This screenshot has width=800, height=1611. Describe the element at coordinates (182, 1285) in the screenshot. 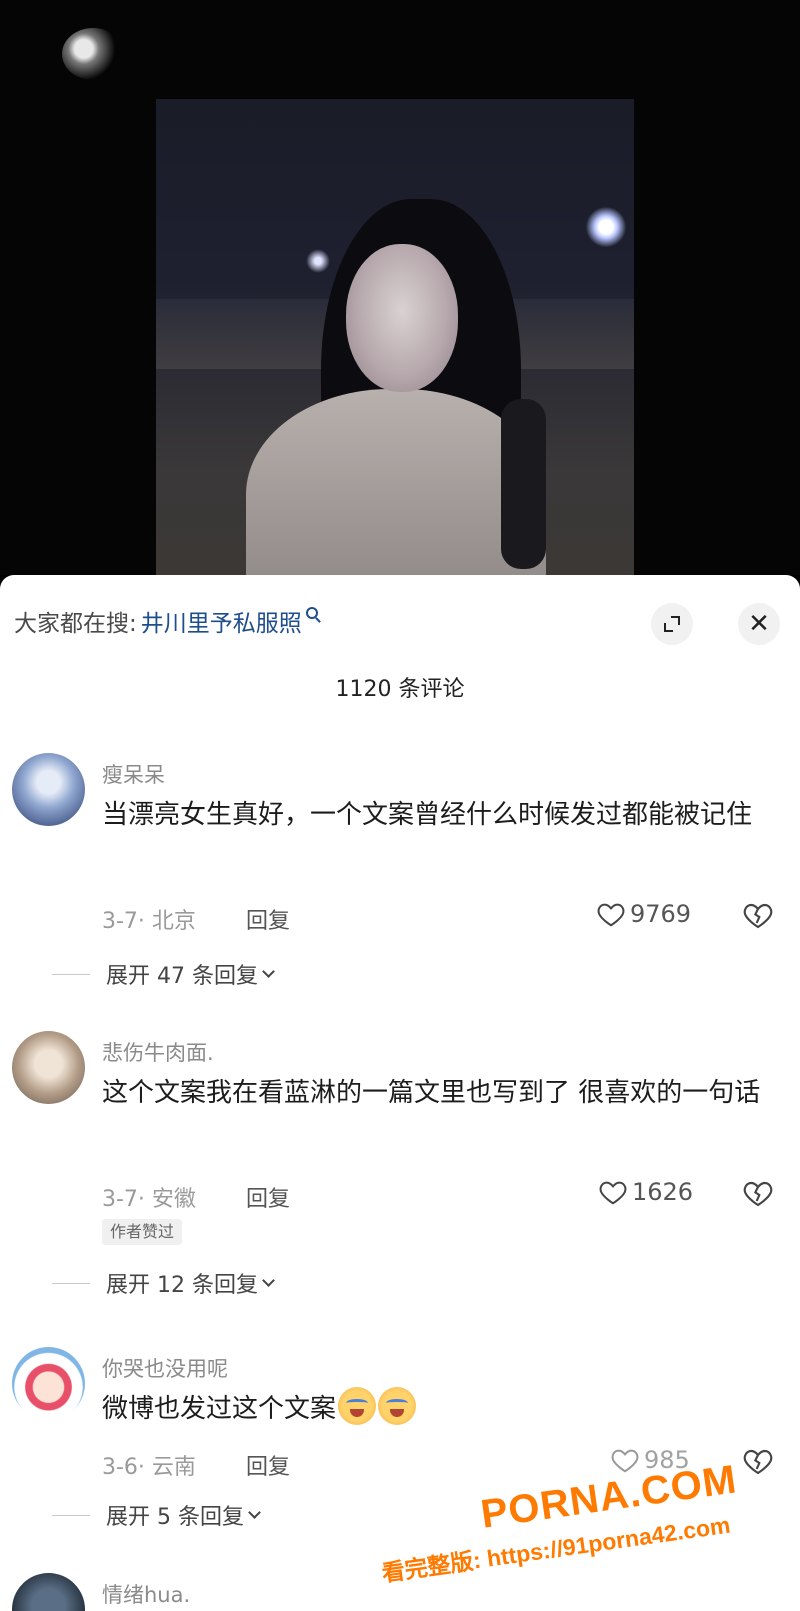

I see `expand-replies-label: 展开 12 条回复` at that location.